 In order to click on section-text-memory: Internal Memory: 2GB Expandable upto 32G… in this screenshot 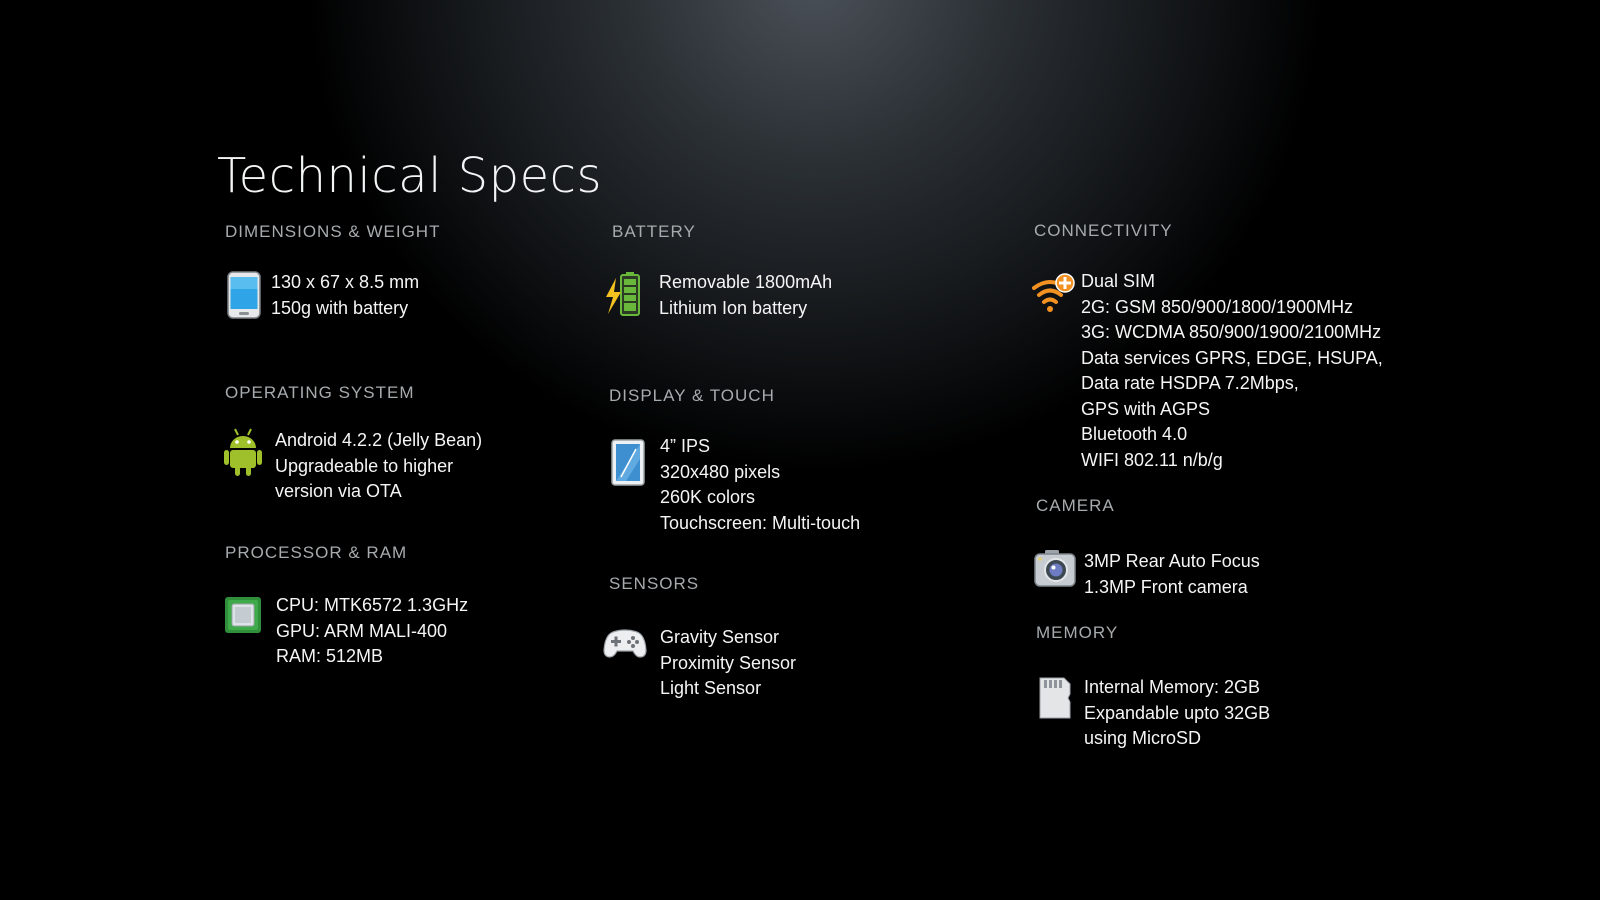, I will do `click(1177, 713)`.